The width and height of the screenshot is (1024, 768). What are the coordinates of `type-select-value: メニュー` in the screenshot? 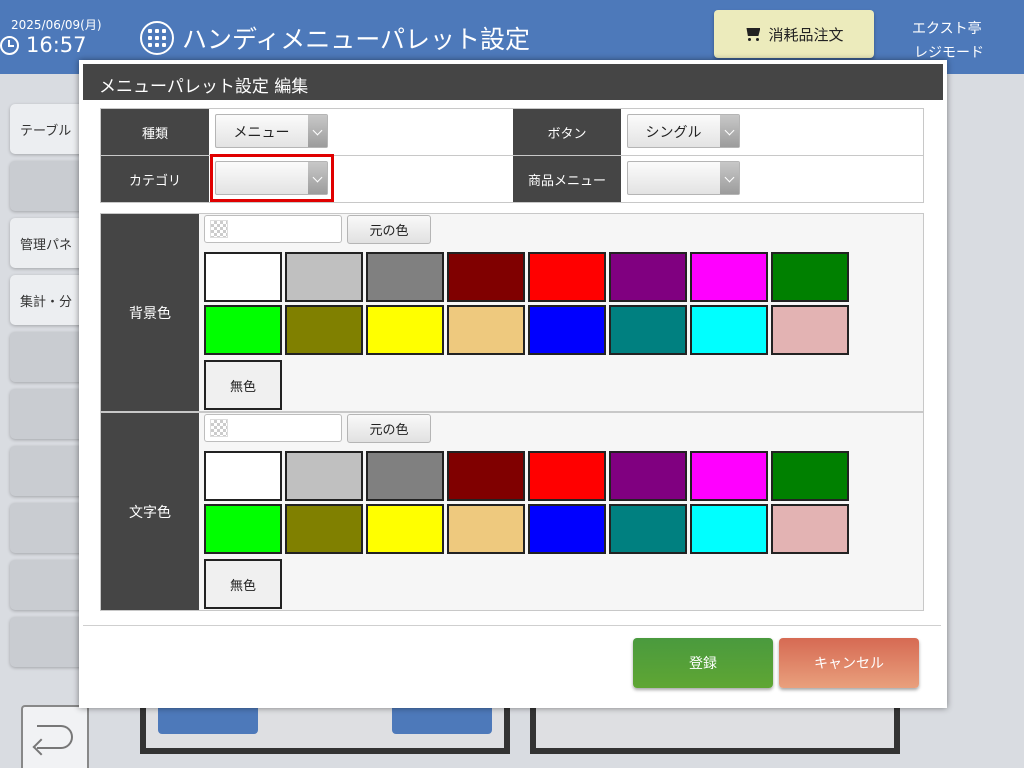 It's located at (261, 133).